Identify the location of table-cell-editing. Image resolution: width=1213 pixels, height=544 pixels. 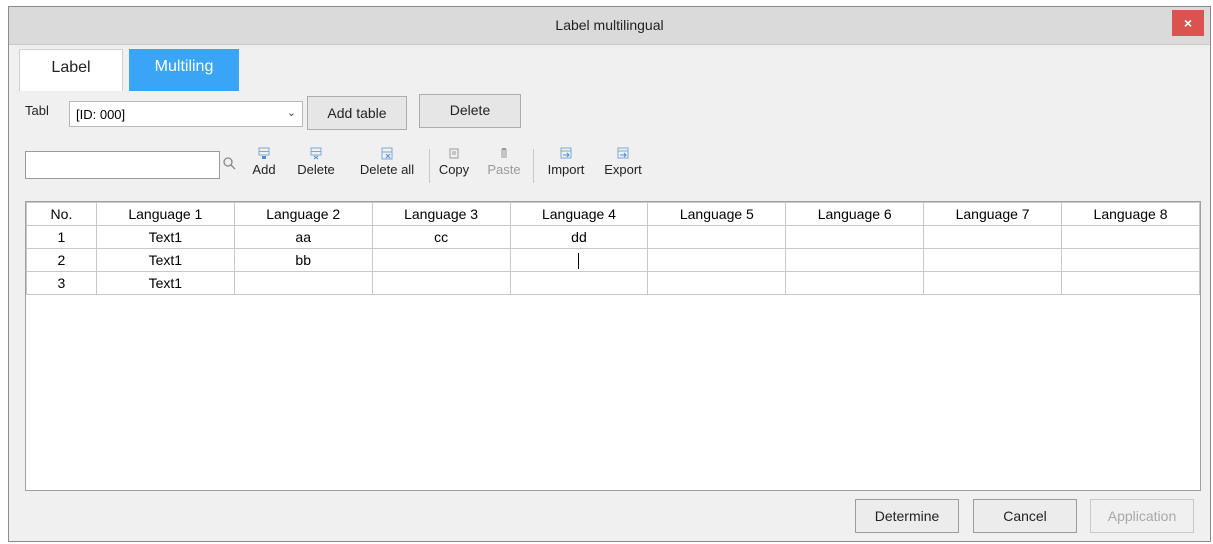
(579, 260).